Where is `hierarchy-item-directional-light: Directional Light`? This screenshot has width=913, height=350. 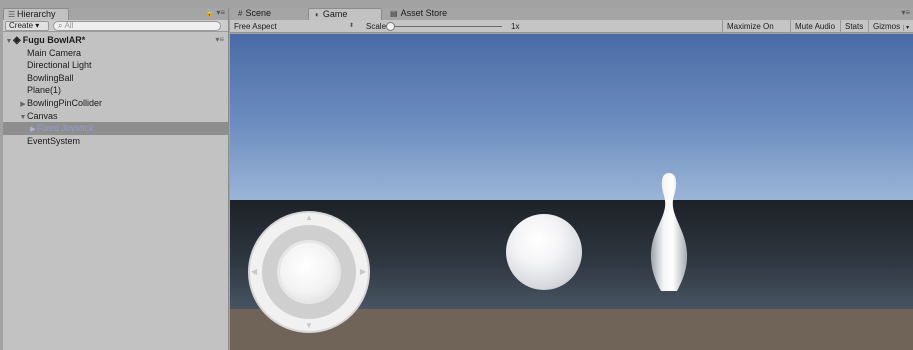
hierarchy-item-directional-light: Directional Light is located at coordinates (115, 65).